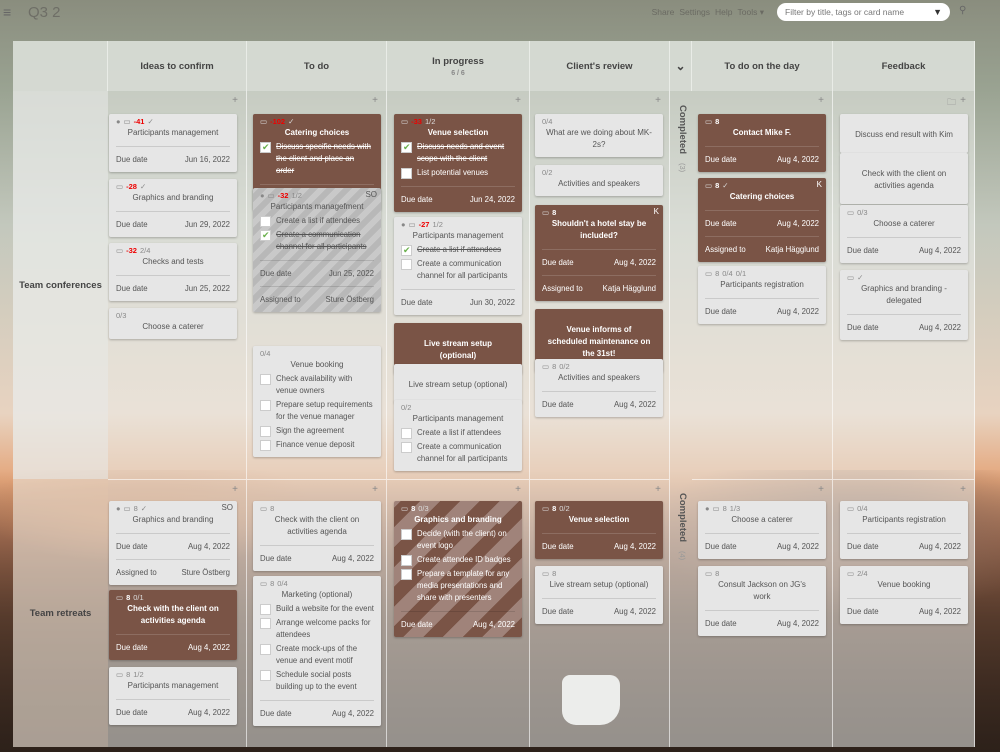 The image size is (1000, 752). What do you see at coordinates (317, 66) in the screenshot?
I see `column-header-todo: To do` at bounding box center [317, 66].